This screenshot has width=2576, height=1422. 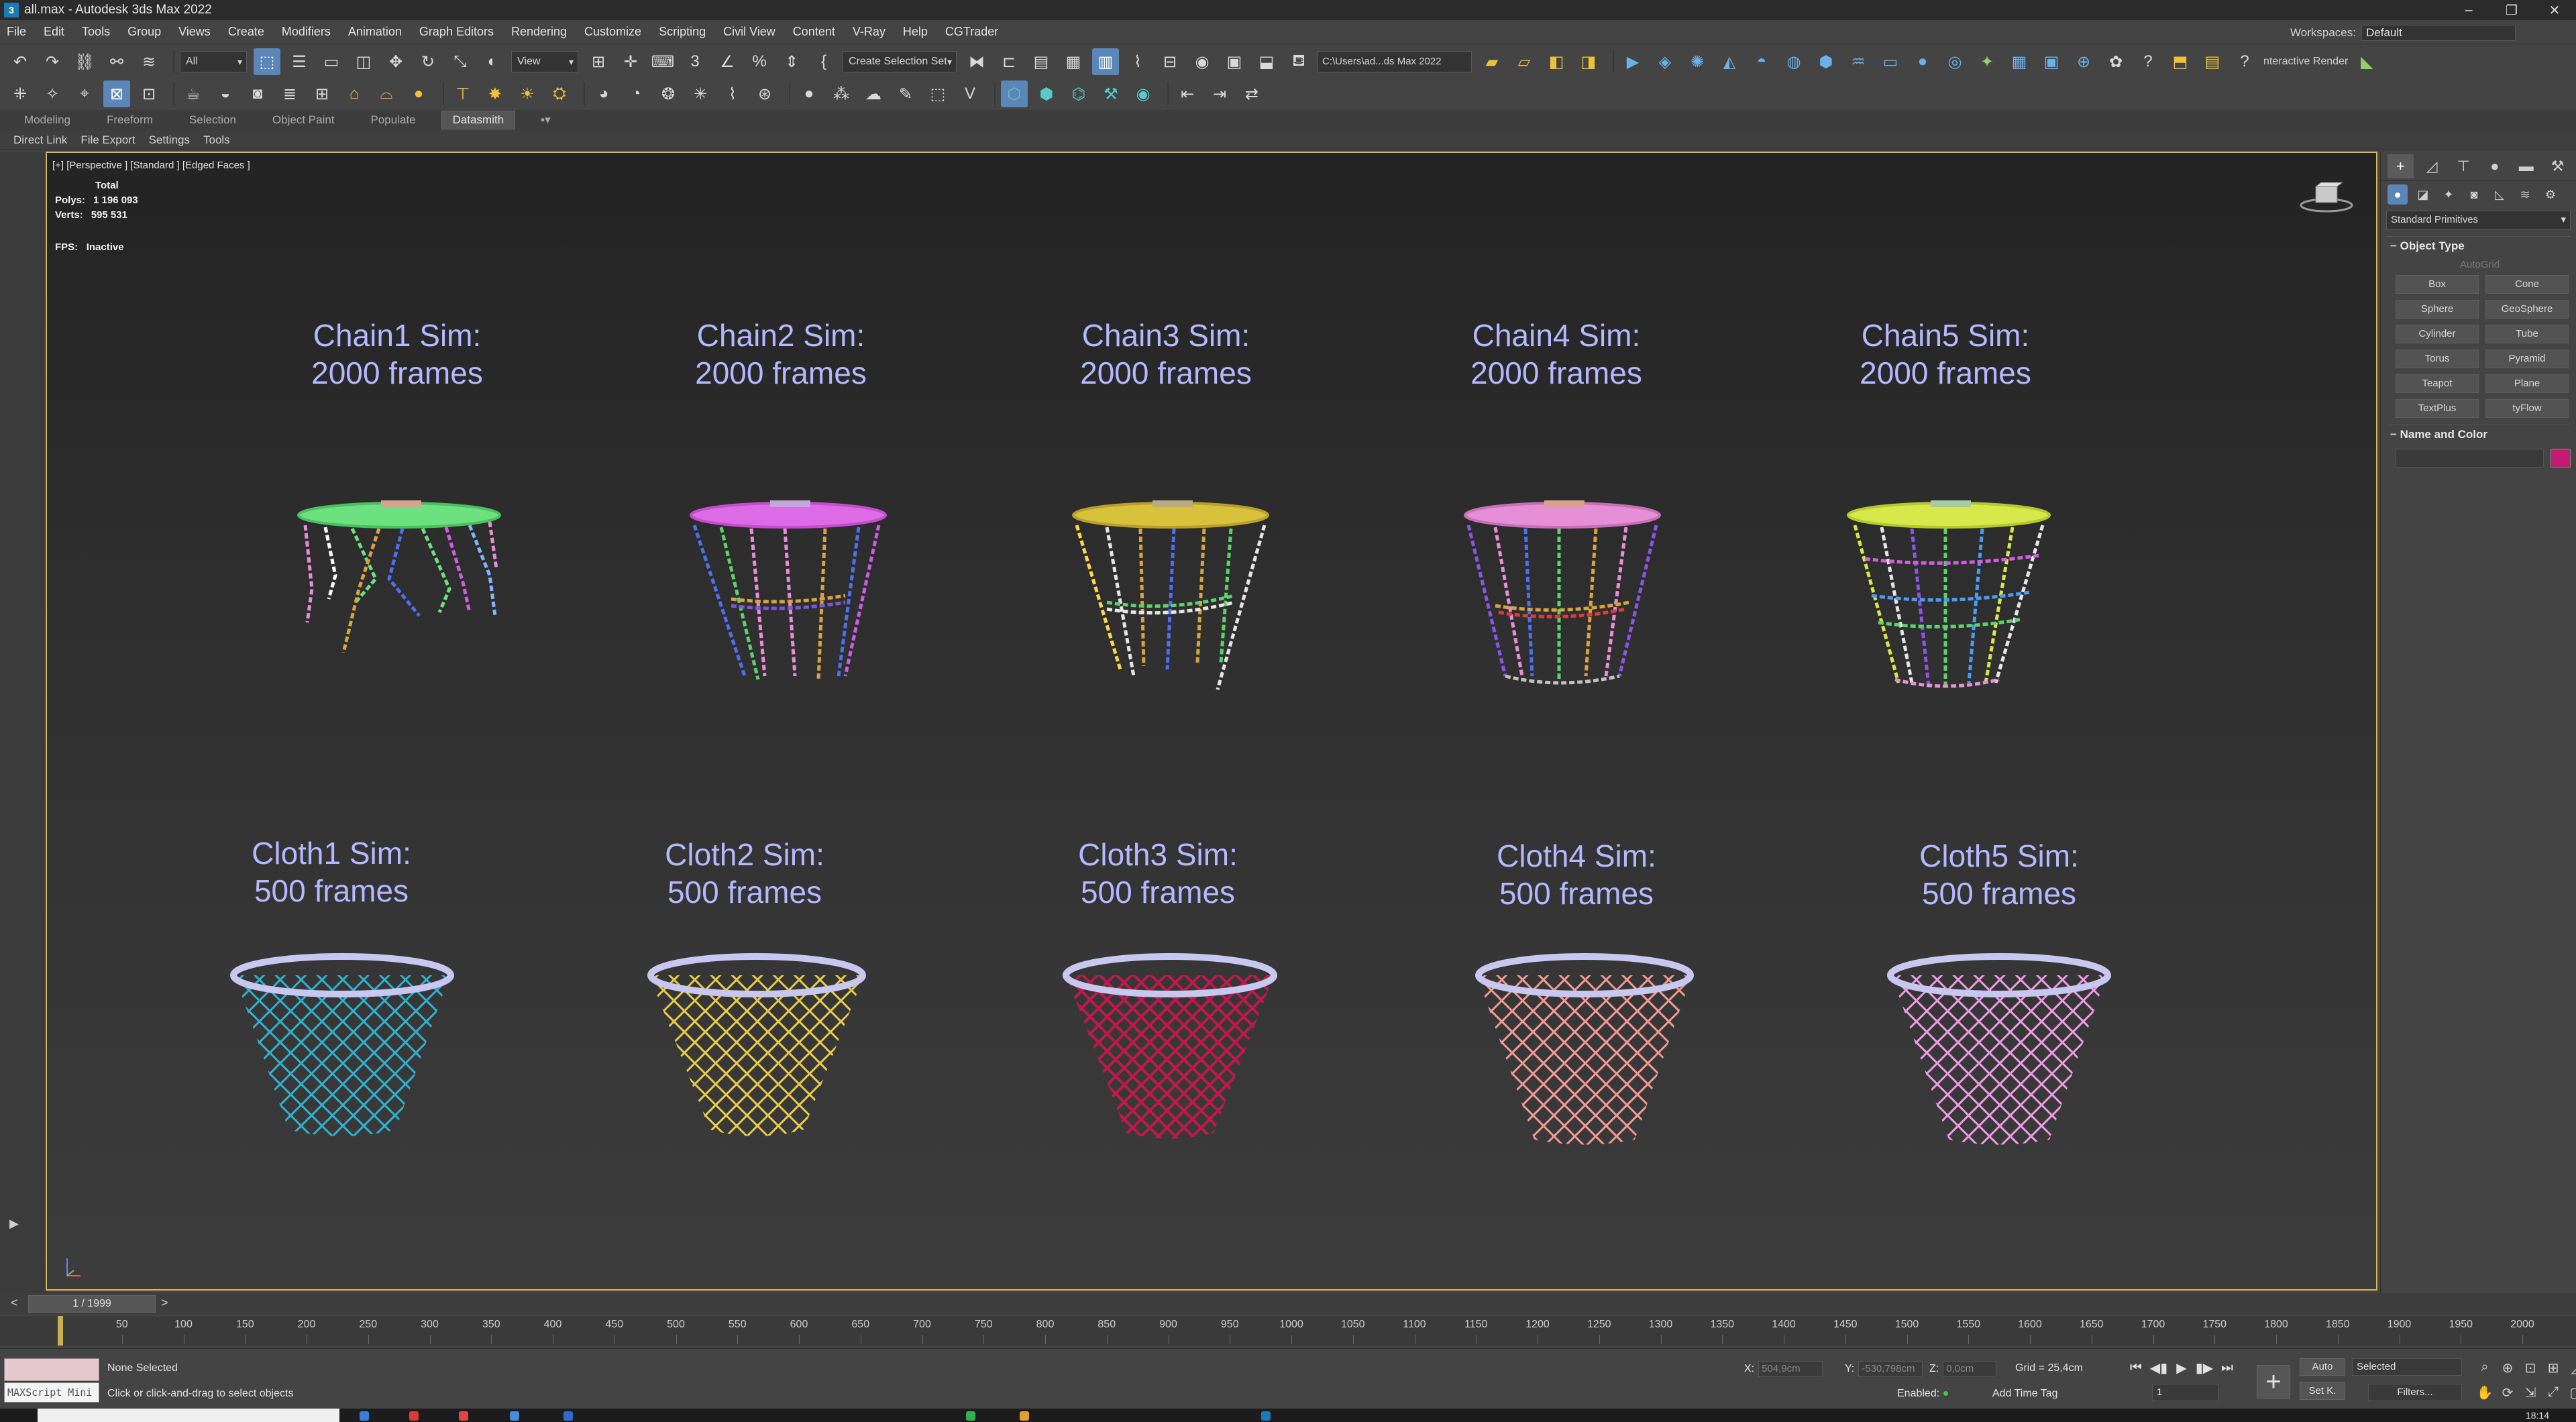 What do you see at coordinates (1999, 1052) in the screenshot?
I see `cloth5-net-model` at bounding box center [1999, 1052].